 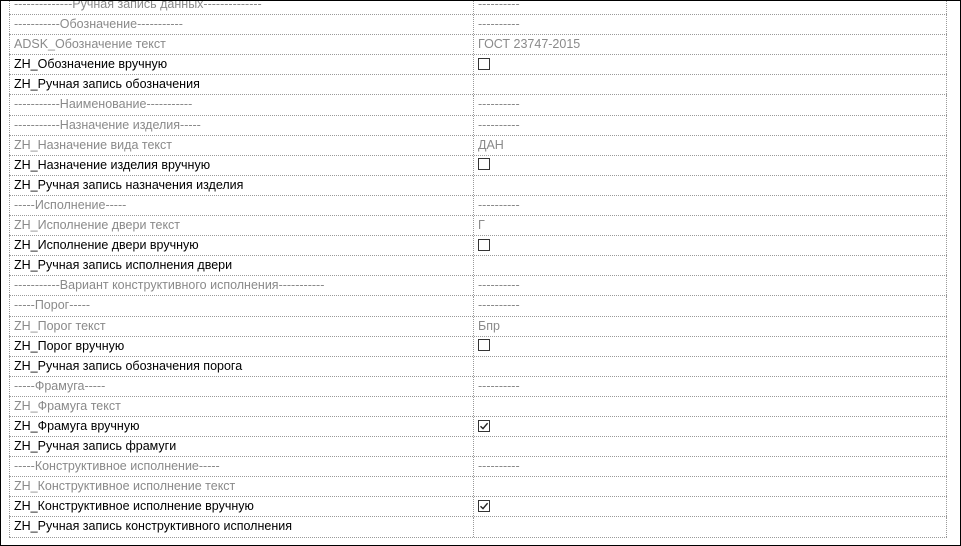 What do you see at coordinates (241, 326) in the screenshot?
I see `property-name: ZH_Порог текст` at bounding box center [241, 326].